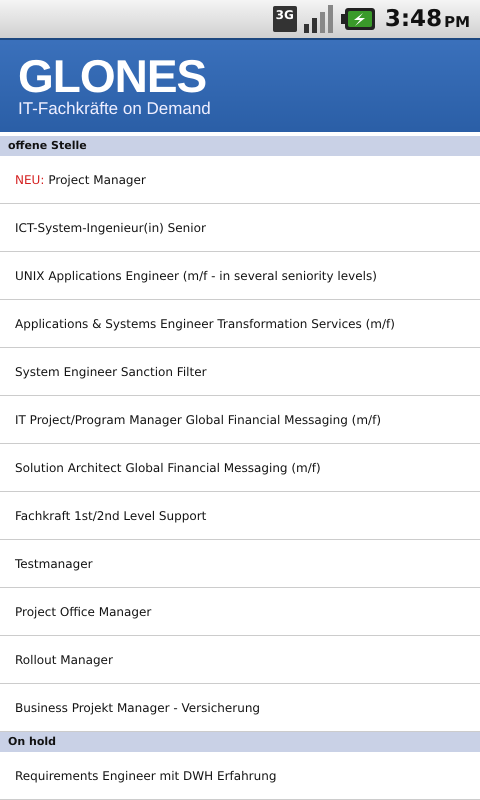 Image resolution: width=480 pixels, height=800 pixels. What do you see at coordinates (83, 611) in the screenshot?
I see `job-title: Project Office Manager` at bounding box center [83, 611].